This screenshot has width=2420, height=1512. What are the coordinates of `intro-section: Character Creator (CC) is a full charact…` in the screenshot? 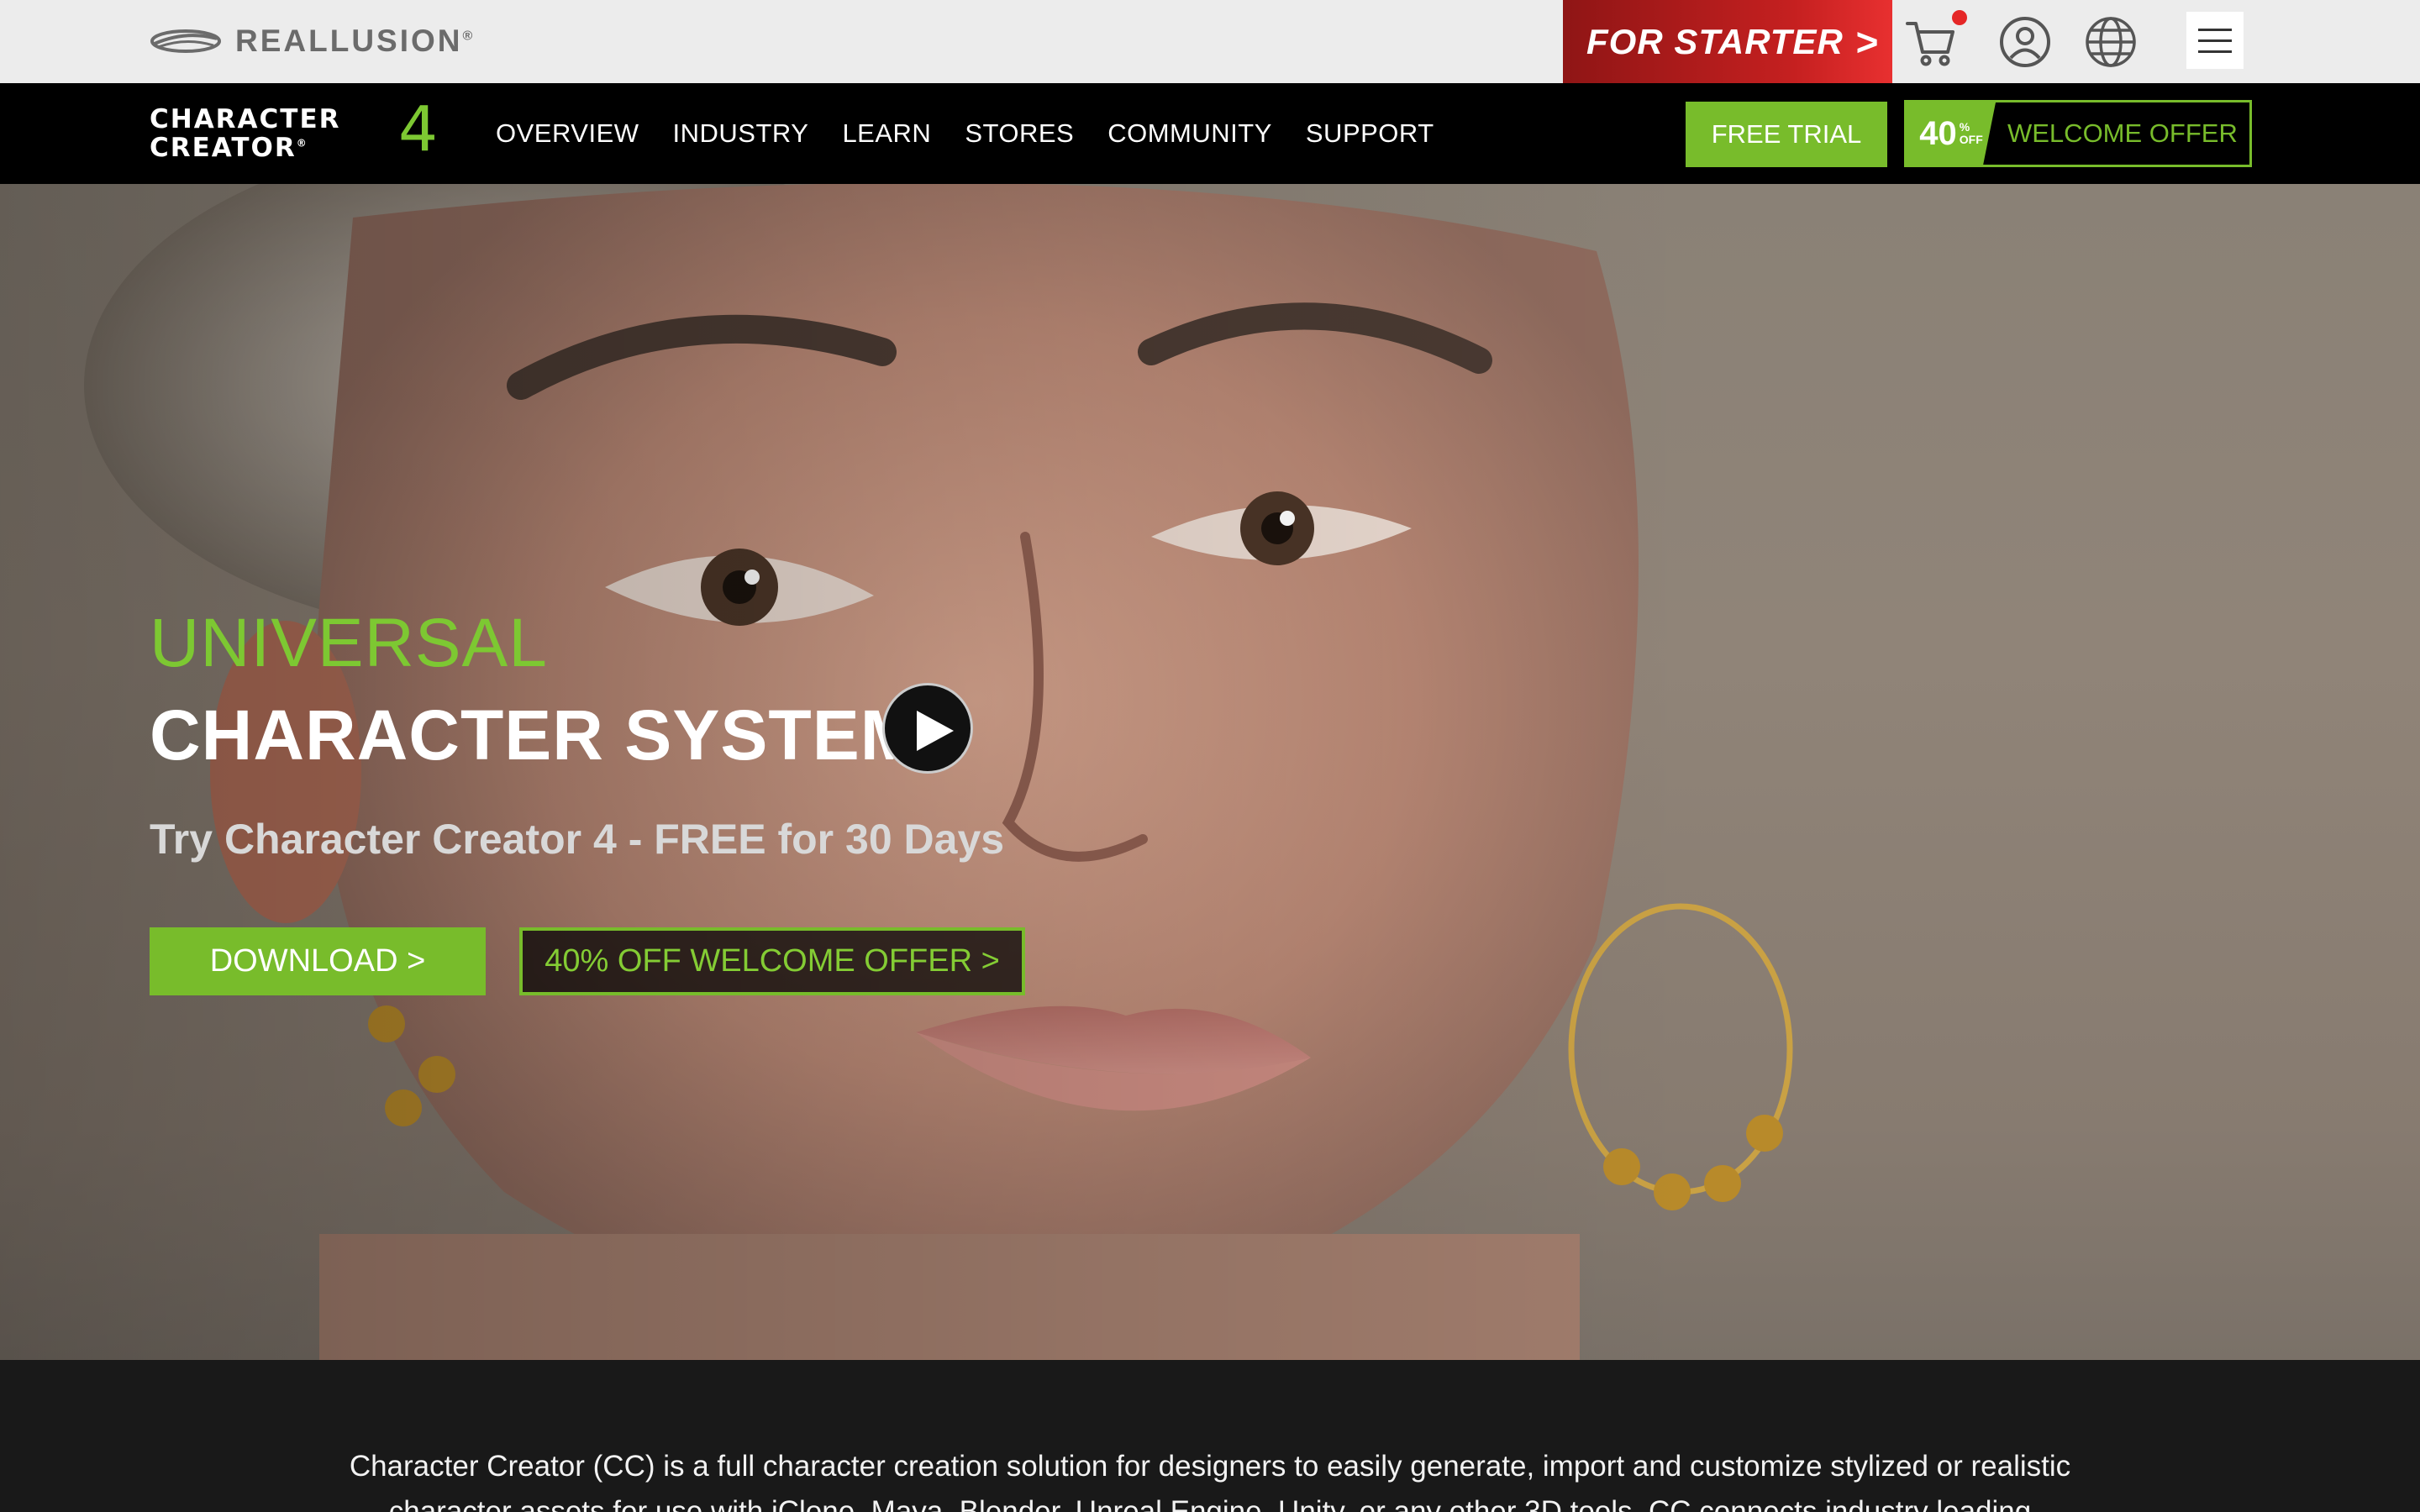 It's located at (1210, 1436).